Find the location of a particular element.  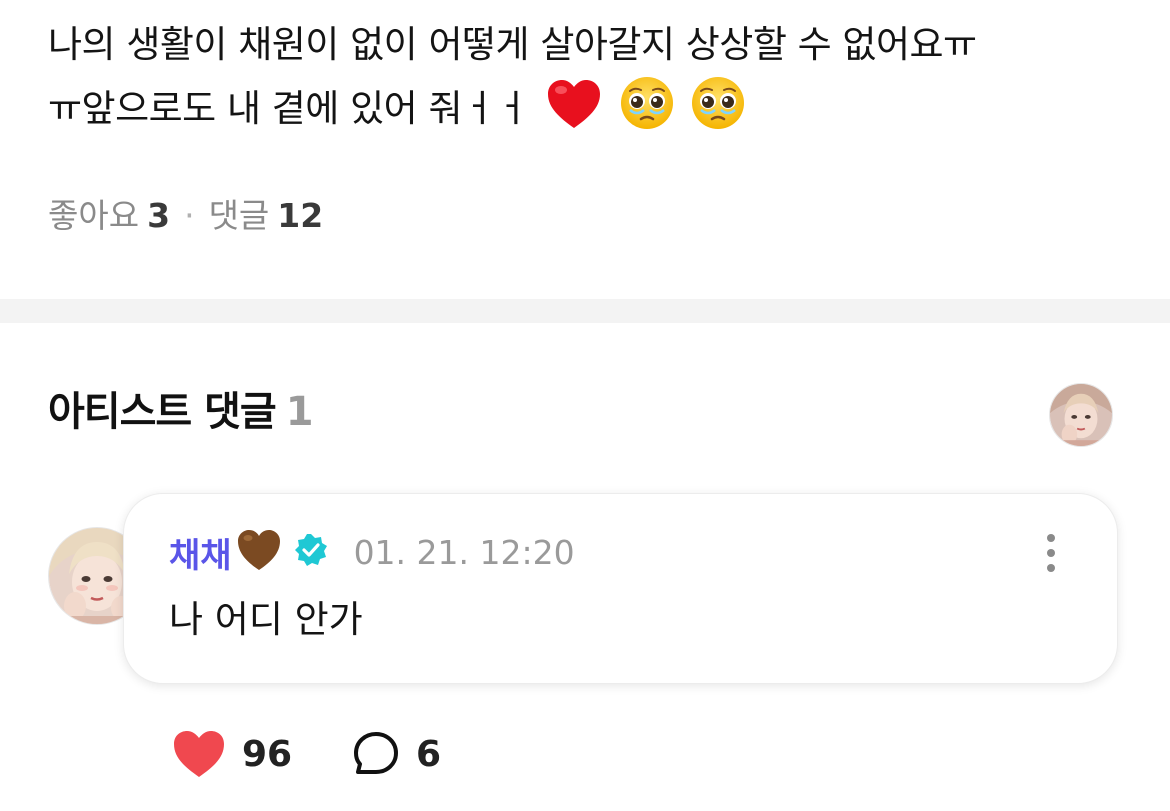

speech-bubble-icon is located at coordinates (376, 753).